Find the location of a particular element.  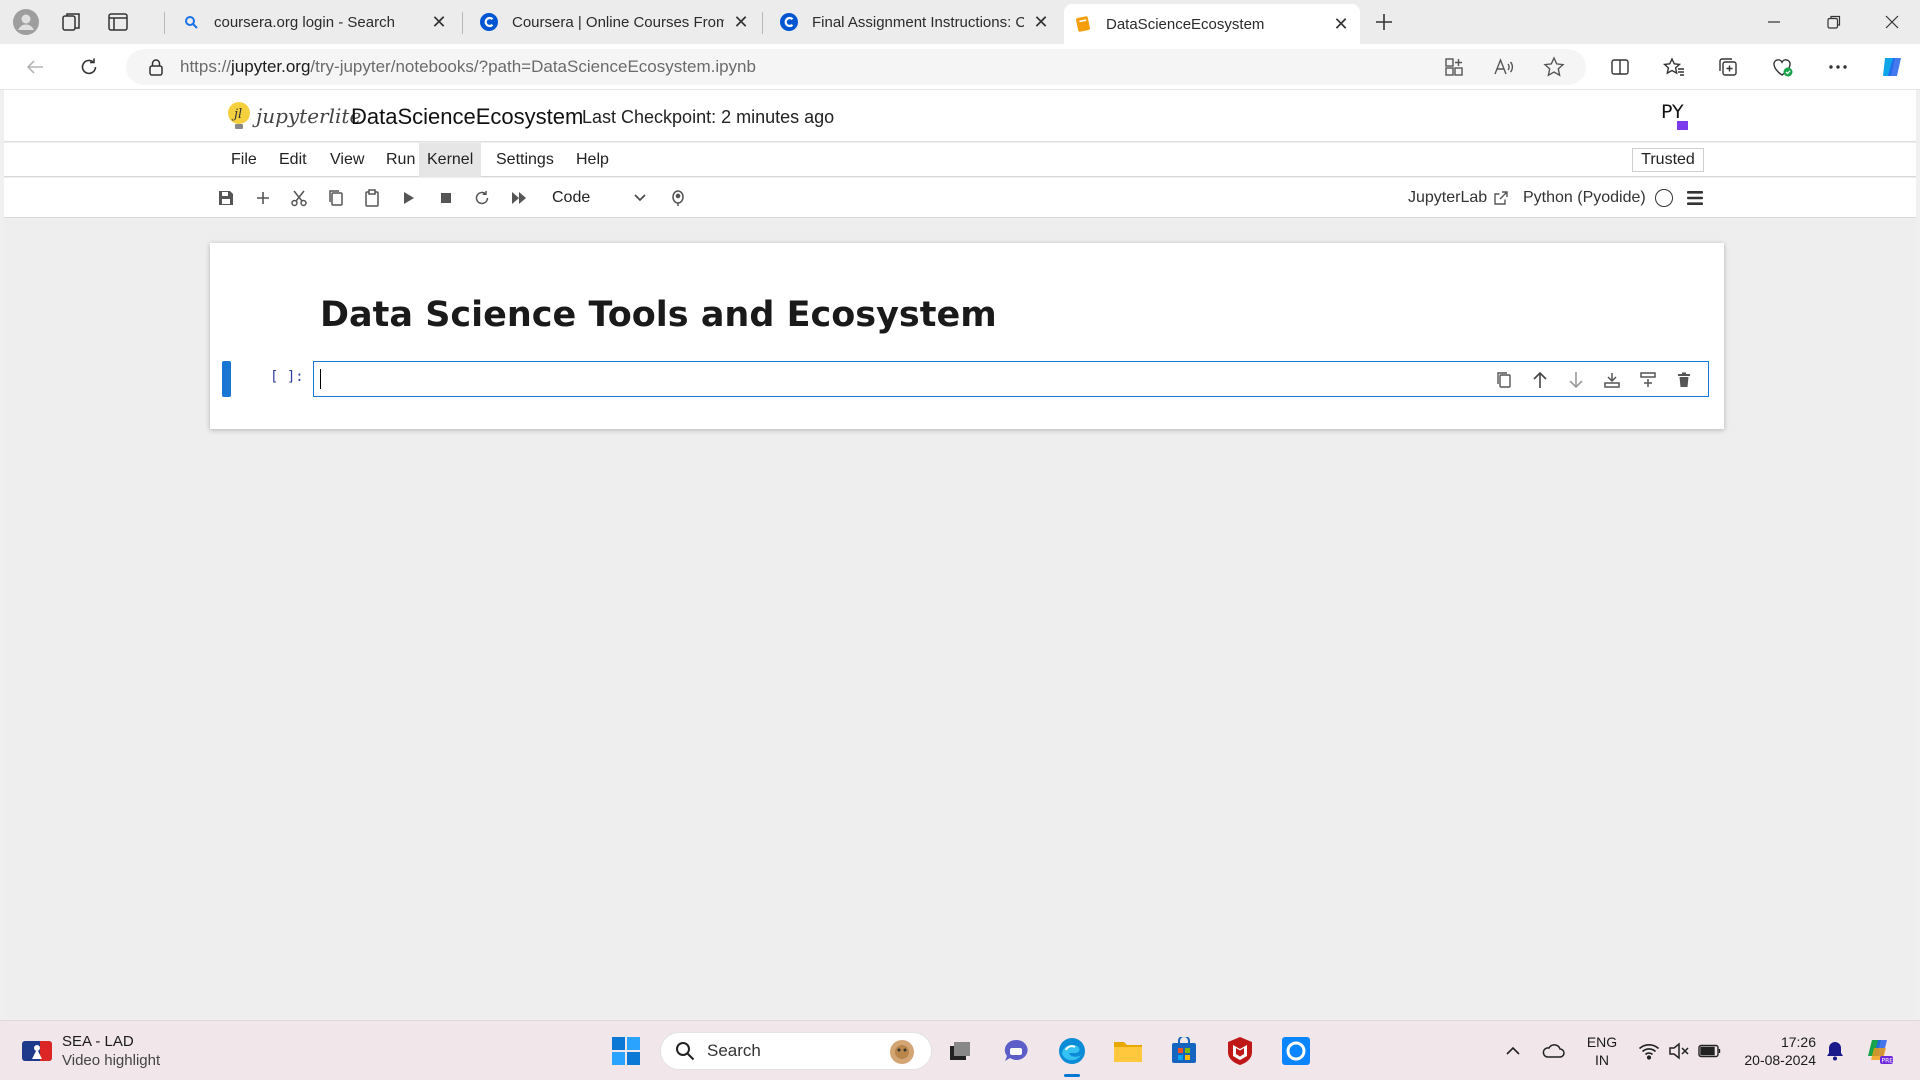

menu-settings: Settings is located at coordinates (525, 160).